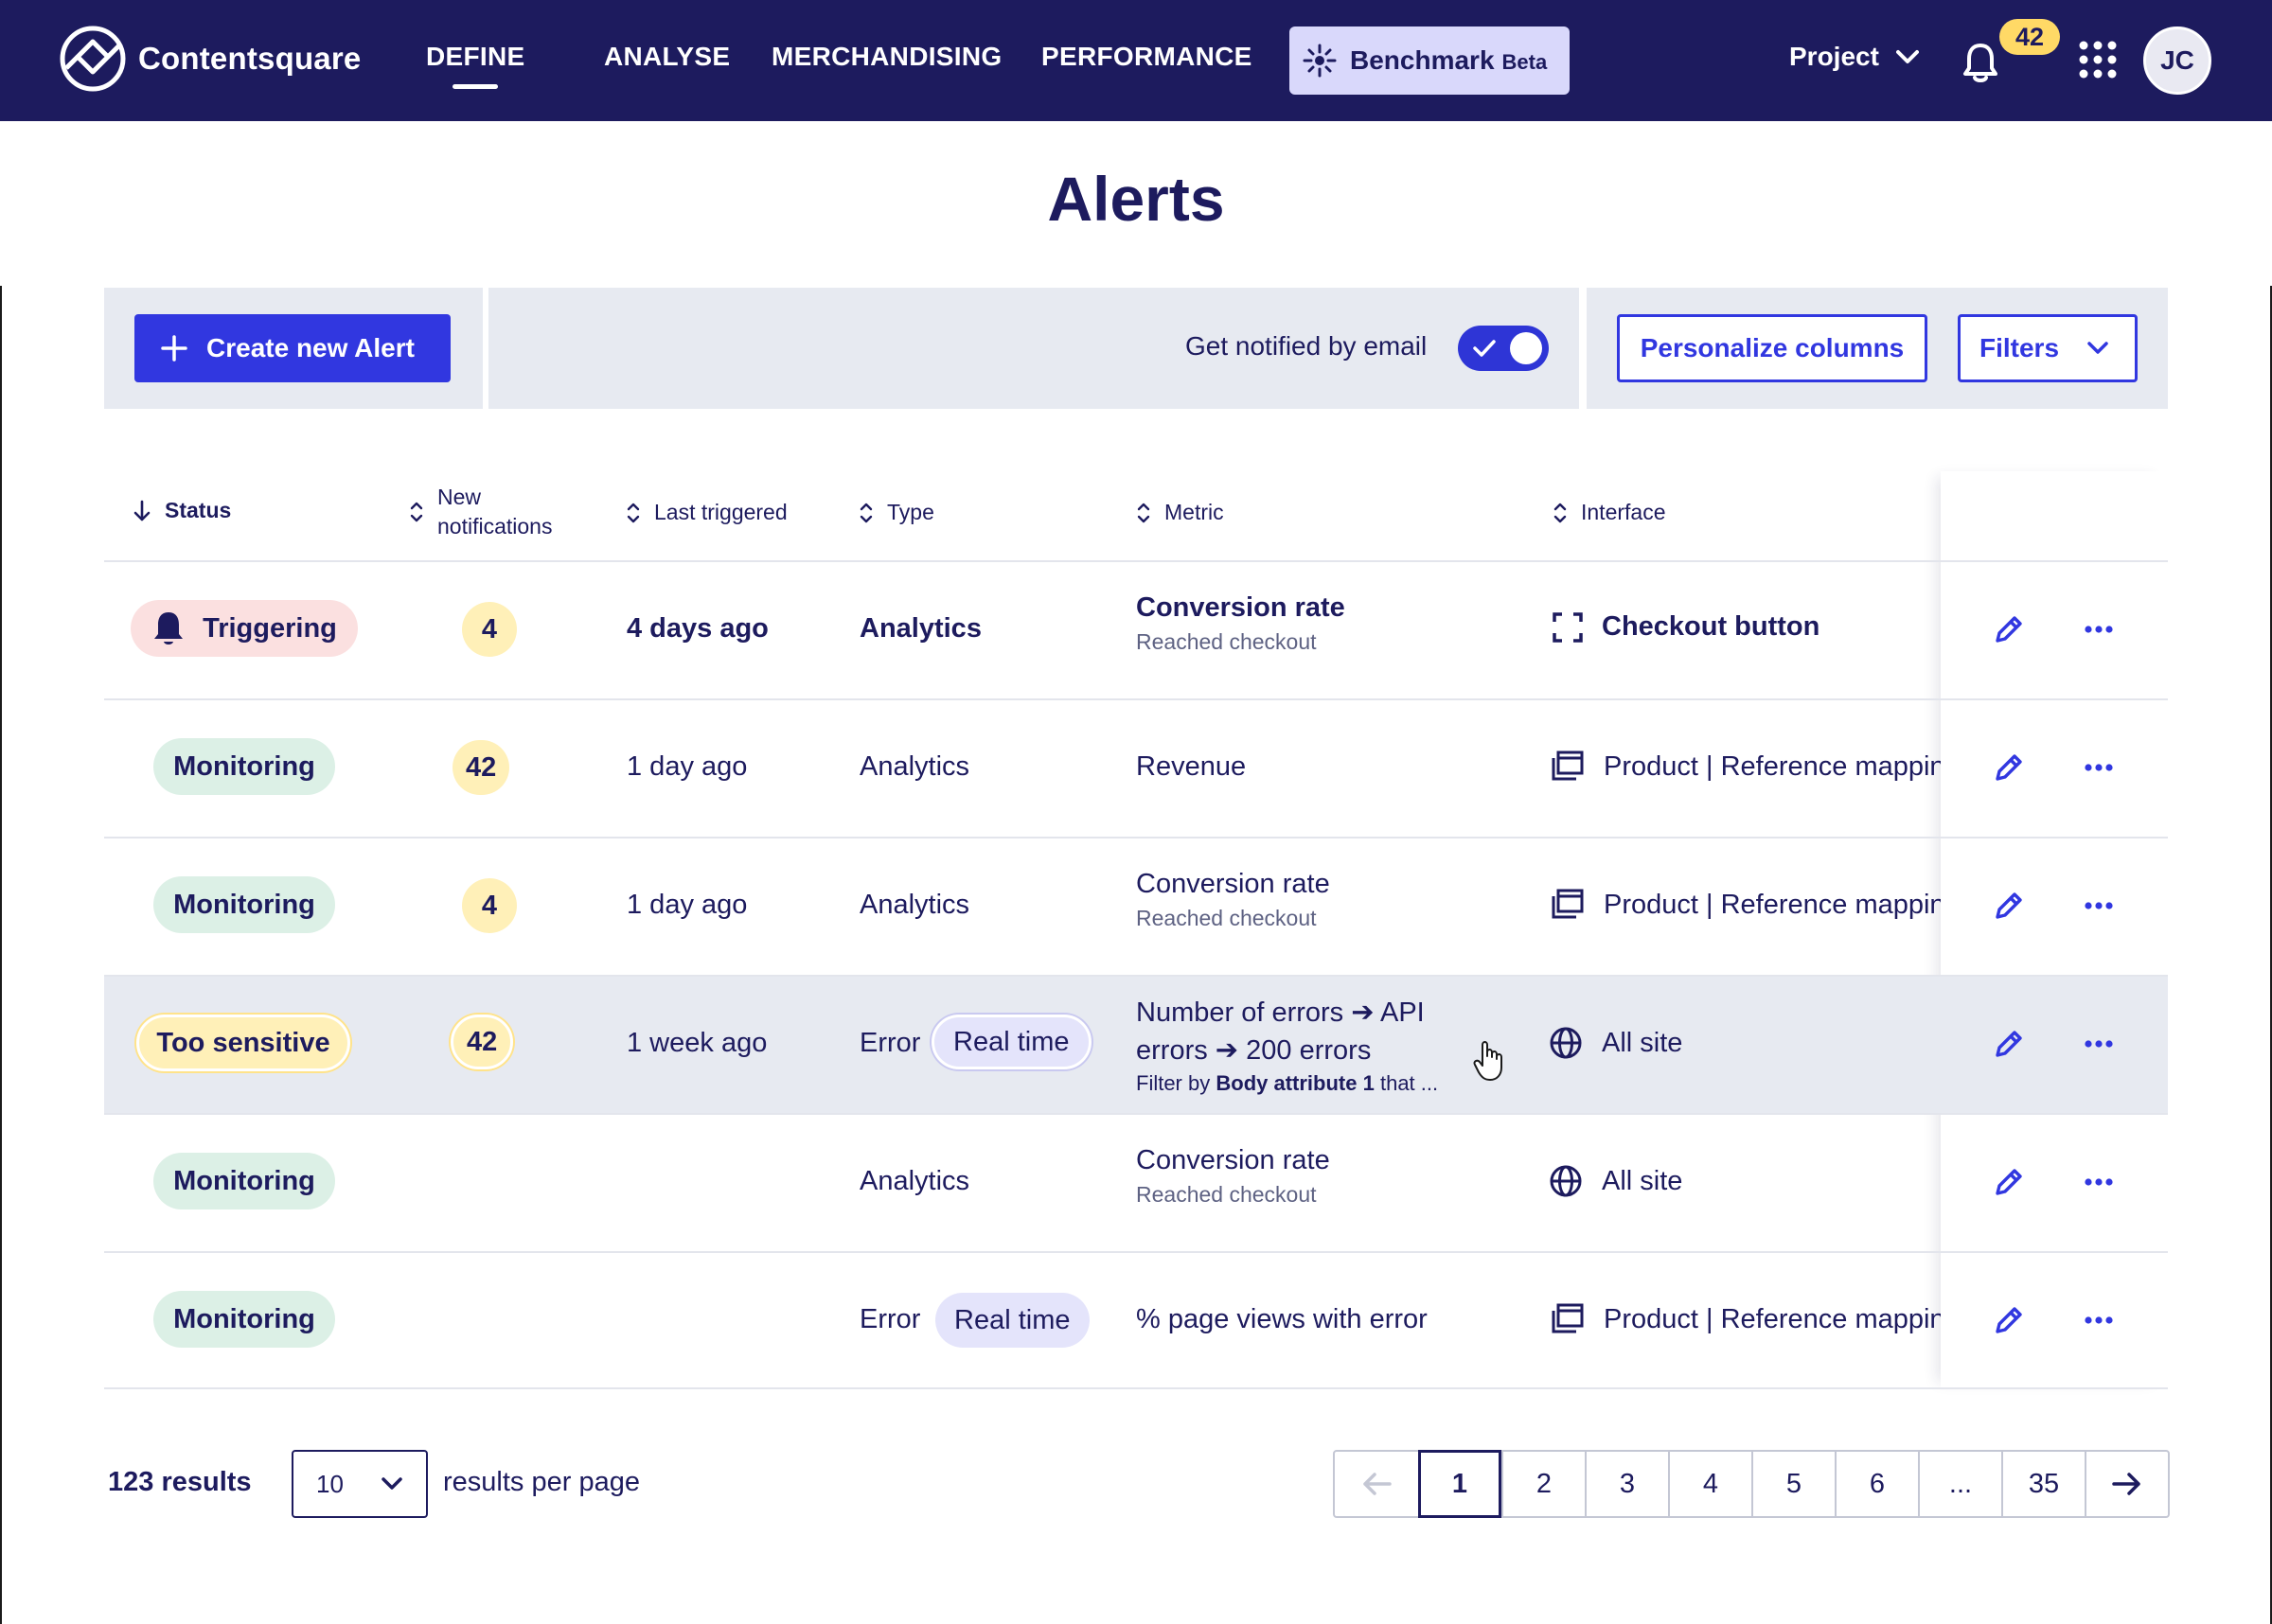  What do you see at coordinates (244, 629) in the screenshot?
I see `status-badge: Triggering` at bounding box center [244, 629].